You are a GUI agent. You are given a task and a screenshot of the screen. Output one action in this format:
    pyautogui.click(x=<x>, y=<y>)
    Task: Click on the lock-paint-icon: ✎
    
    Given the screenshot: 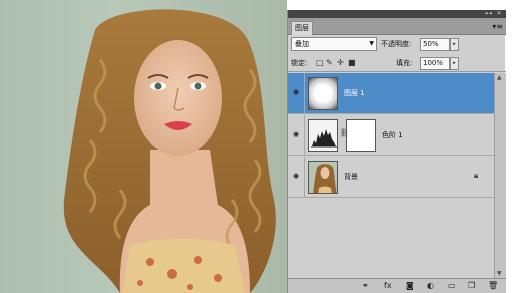 What is the action you would take?
    pyautogui.click(x=329, y=63)
    